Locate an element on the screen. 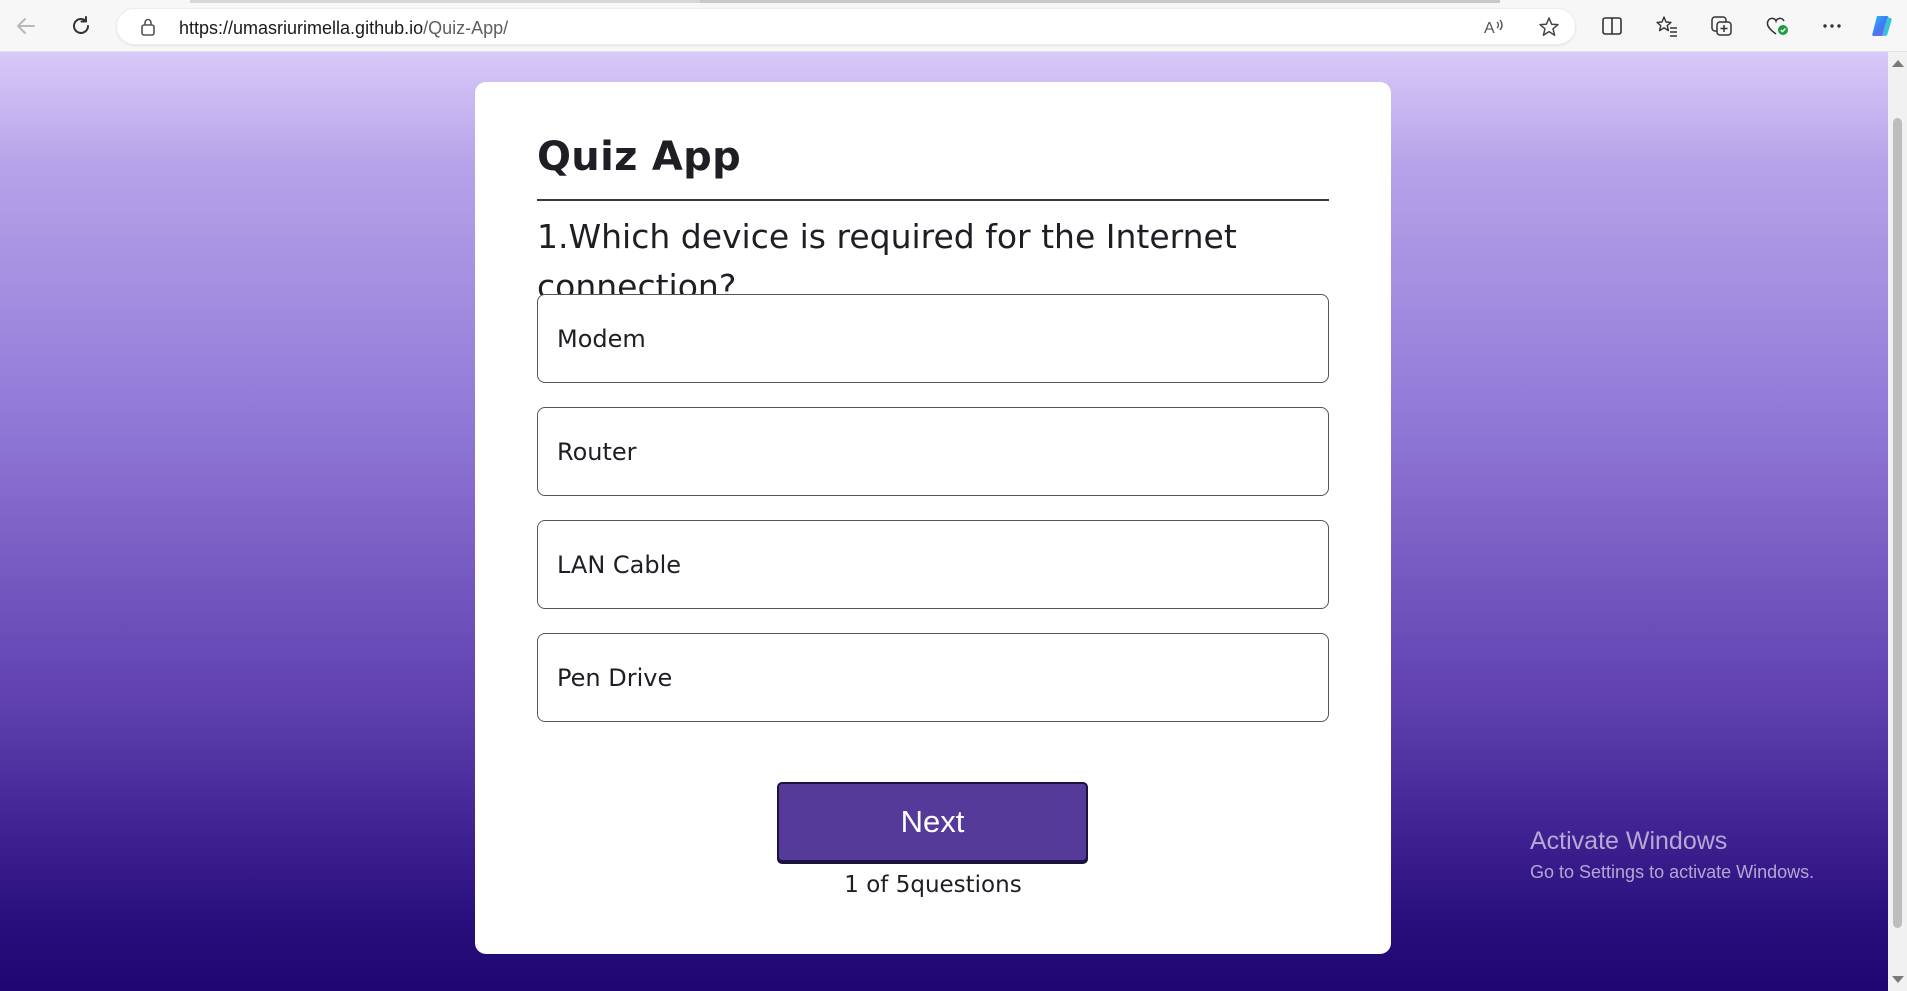 This screenshot has width=1907, height=991. next-button: Next is located at coordinates (932, 822).